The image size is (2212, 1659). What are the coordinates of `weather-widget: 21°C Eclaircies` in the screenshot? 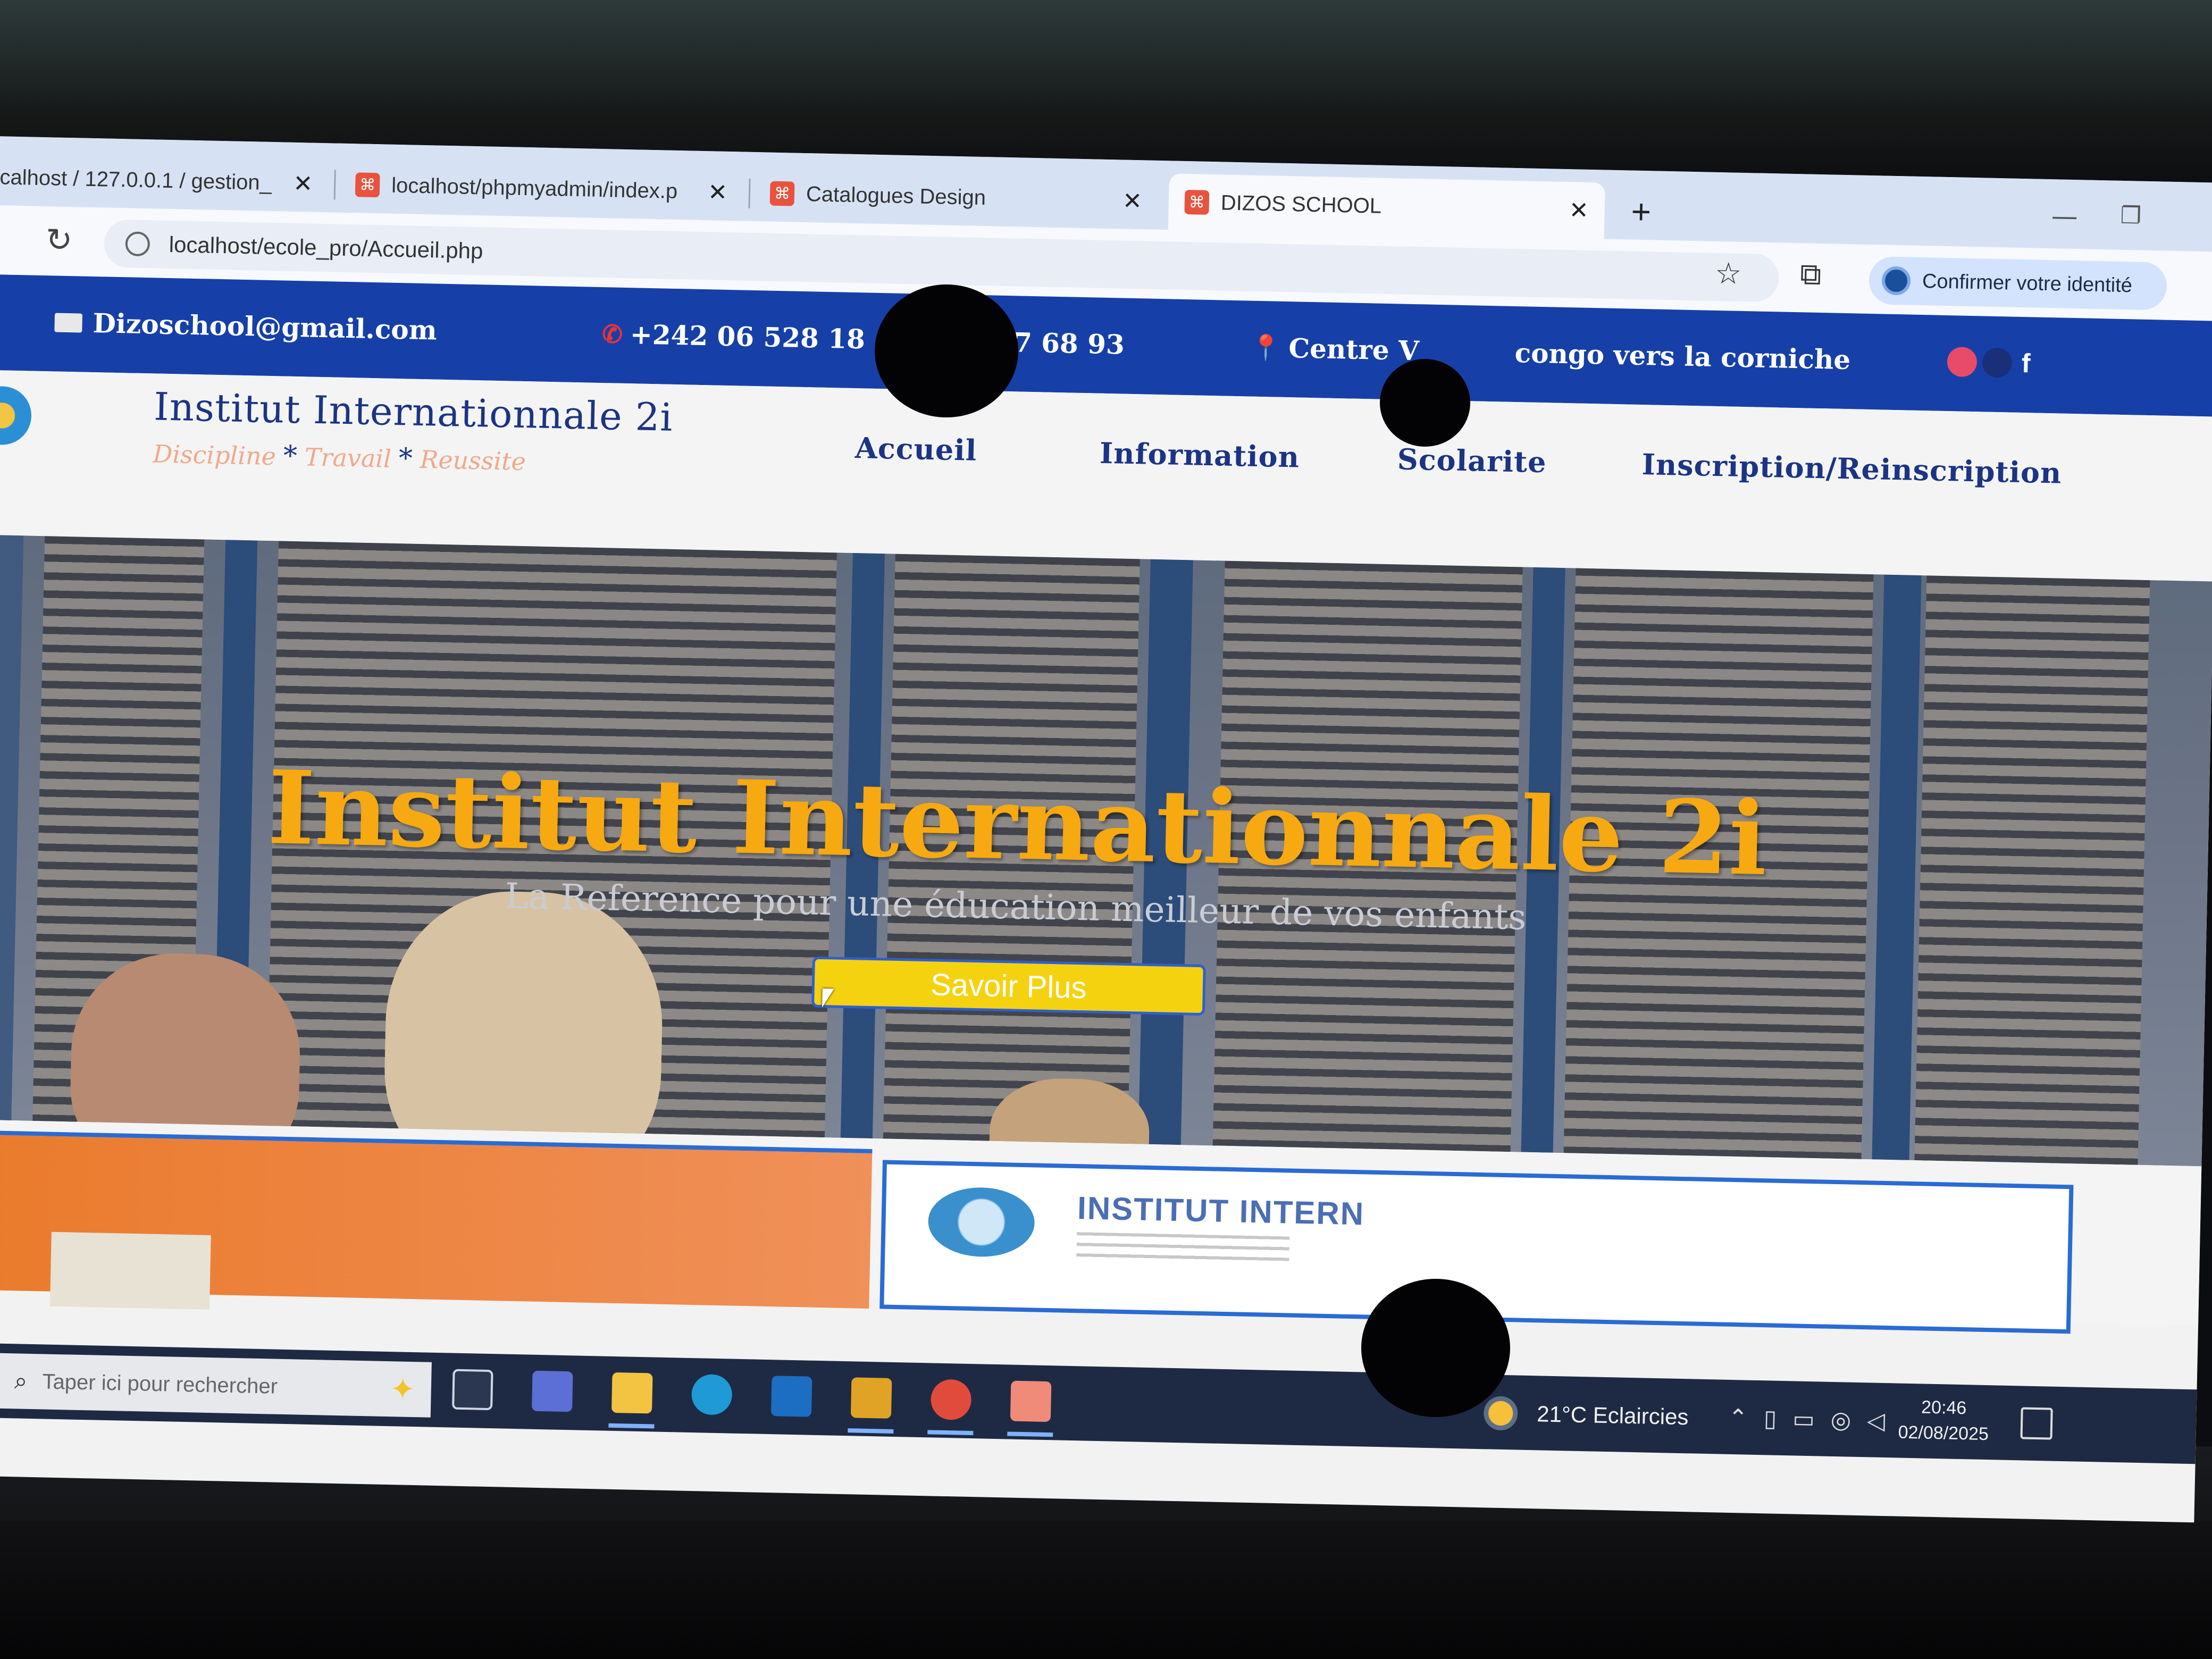 It's located at (1586, 1415).